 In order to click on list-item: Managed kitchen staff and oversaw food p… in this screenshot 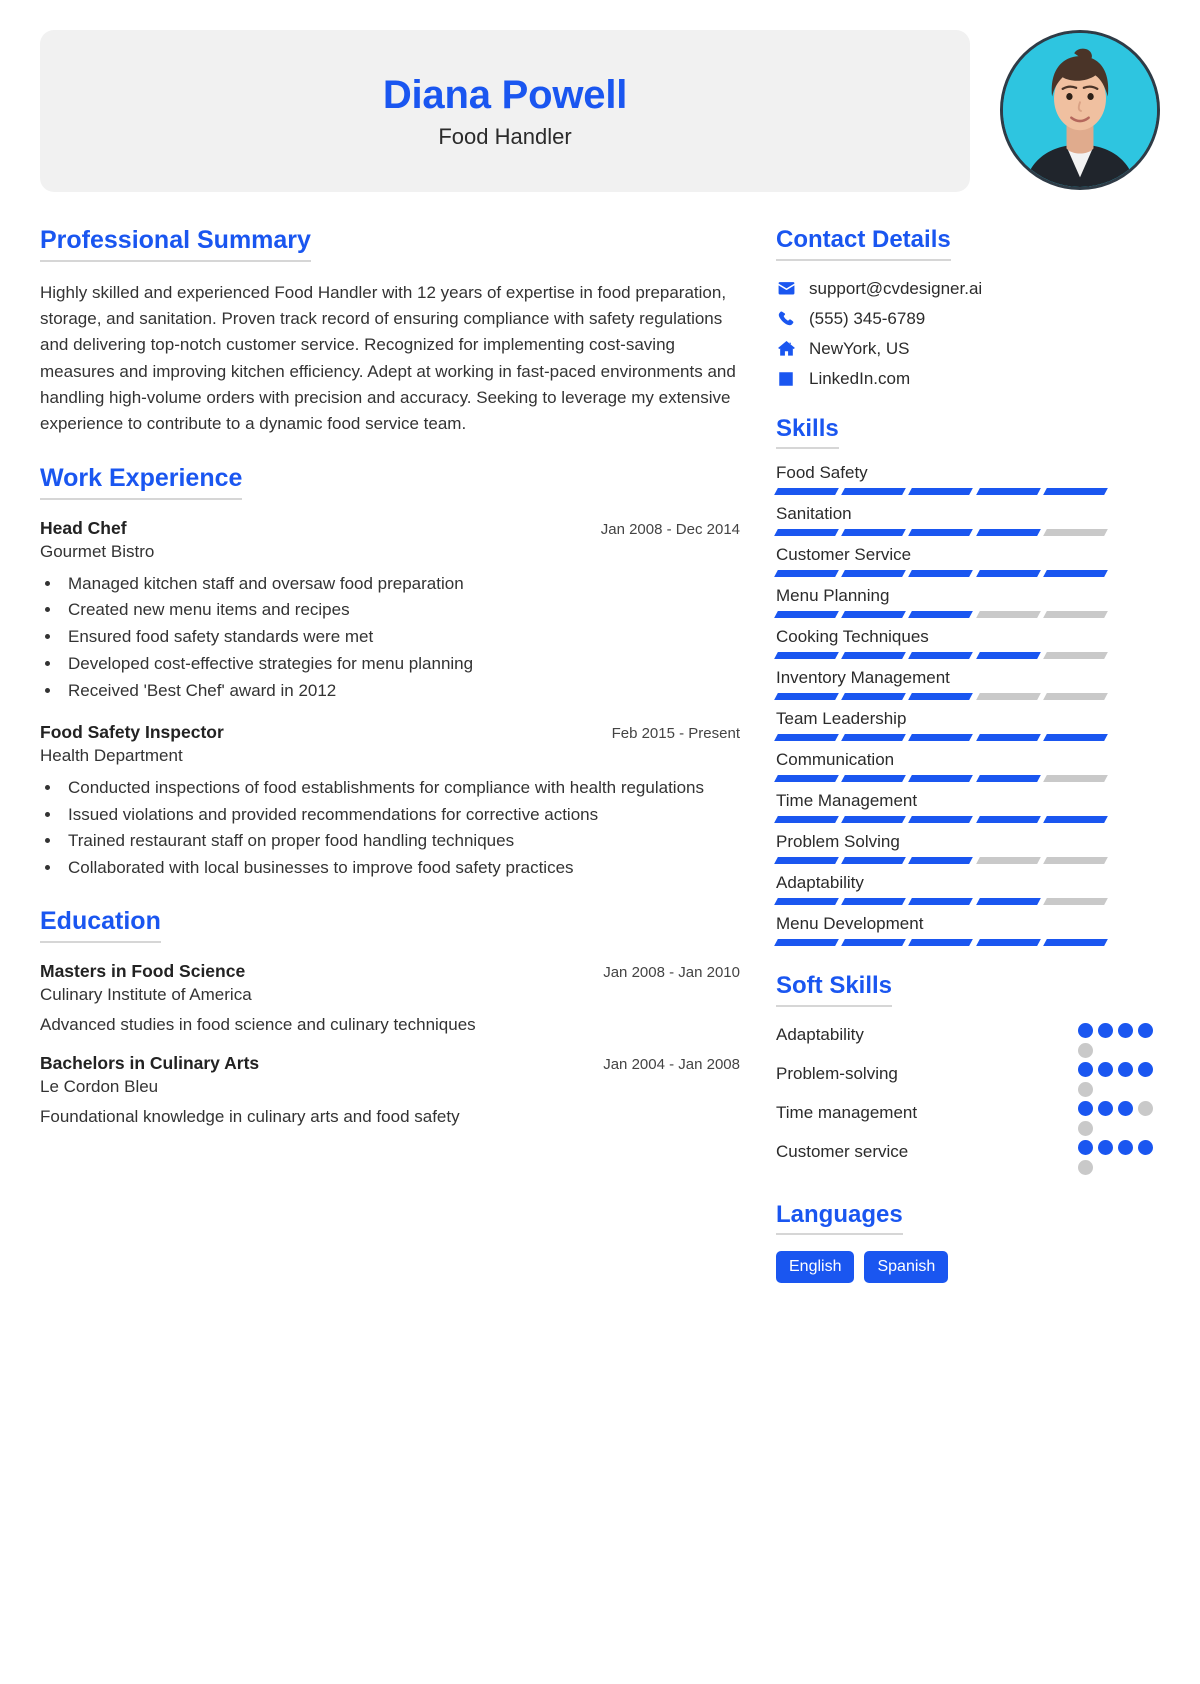, I will do `click(401, 584)`.